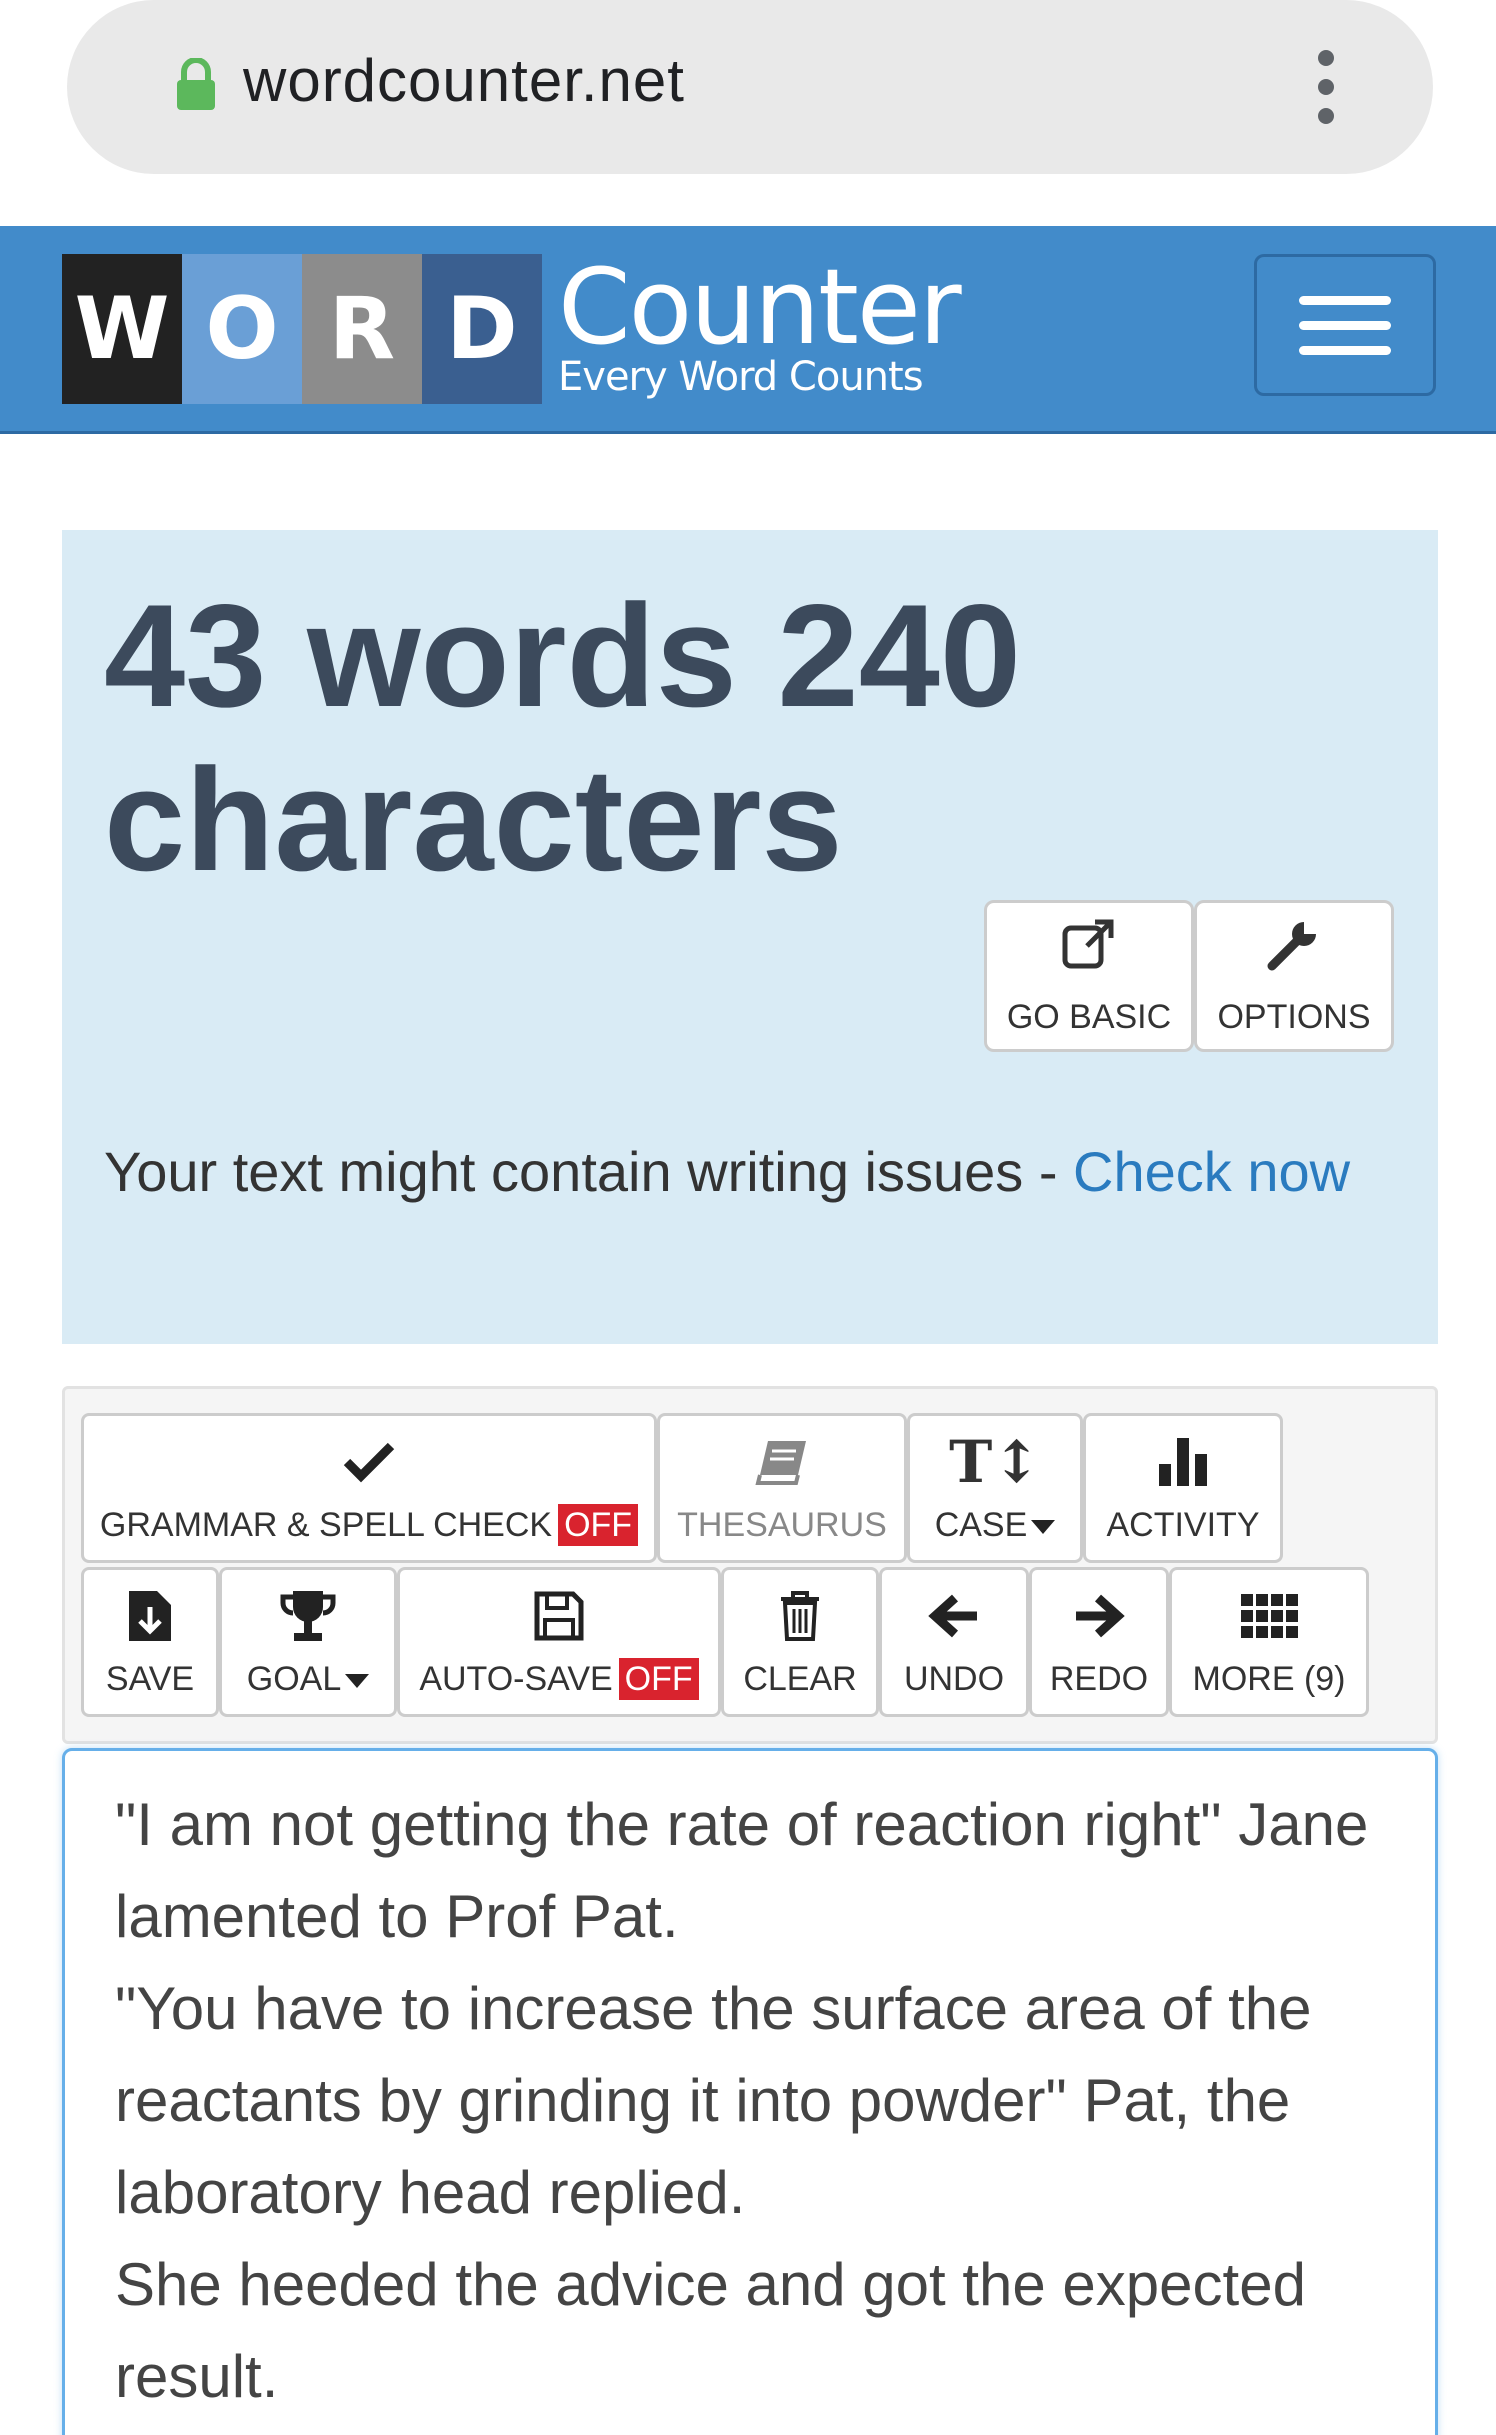 This screenshot has height=2435, width=1496. Describe the element at coordinates (1089, 1016) in the screenshot. I see `go-basic-label: GO BASIC` at that location.